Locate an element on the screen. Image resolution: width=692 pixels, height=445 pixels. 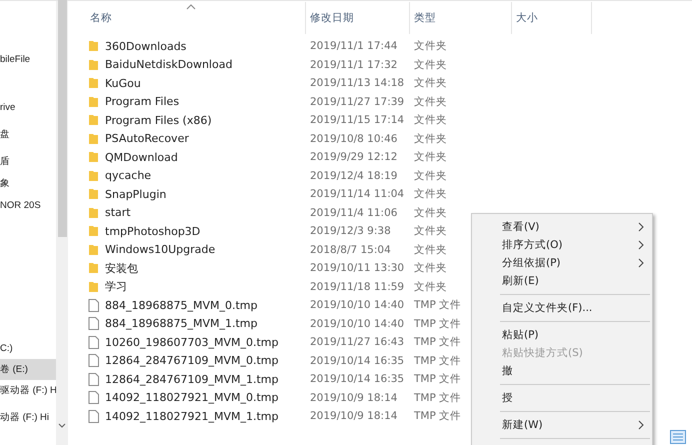
menu-item-label: 授 is located at coordinates (507, 398).